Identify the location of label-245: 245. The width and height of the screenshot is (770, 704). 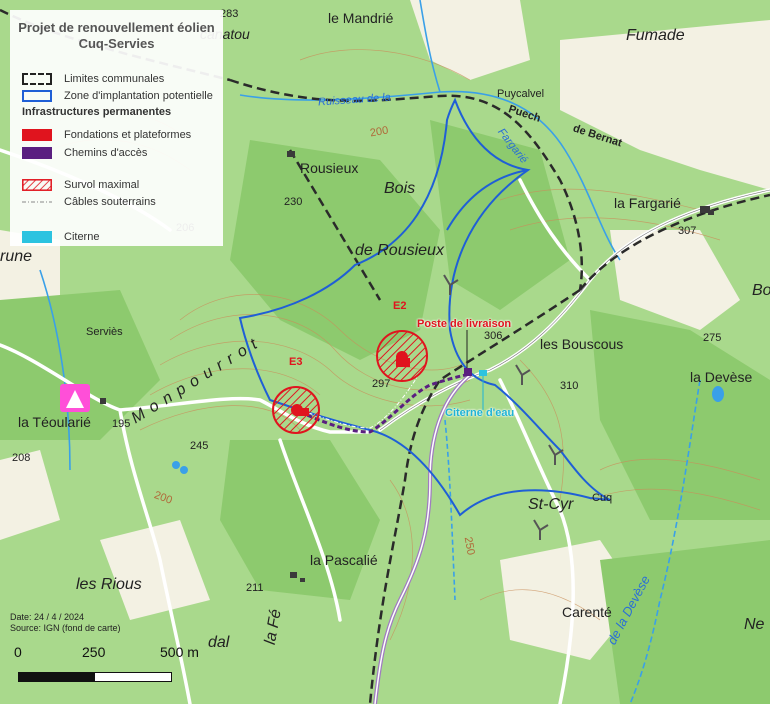
(199, 446).